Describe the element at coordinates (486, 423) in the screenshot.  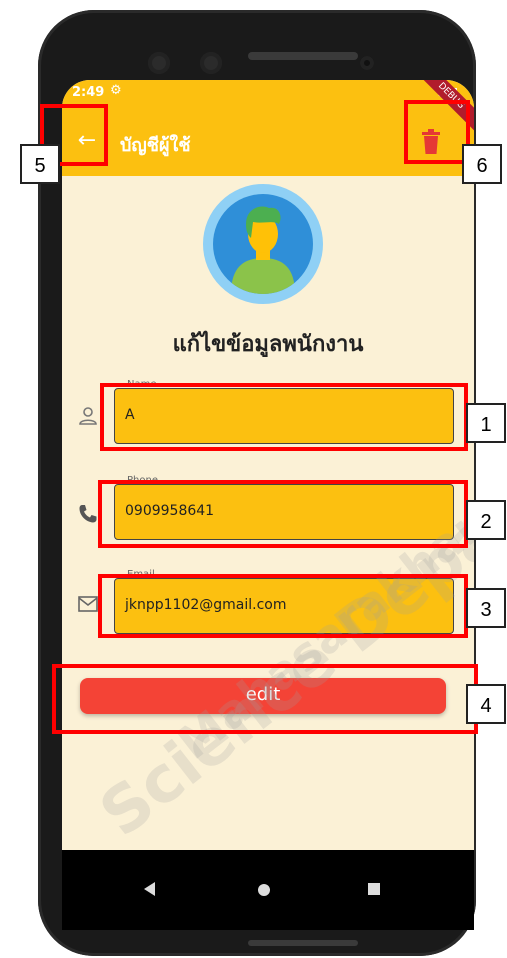
I see `annotation-number-1: 1` at that location.